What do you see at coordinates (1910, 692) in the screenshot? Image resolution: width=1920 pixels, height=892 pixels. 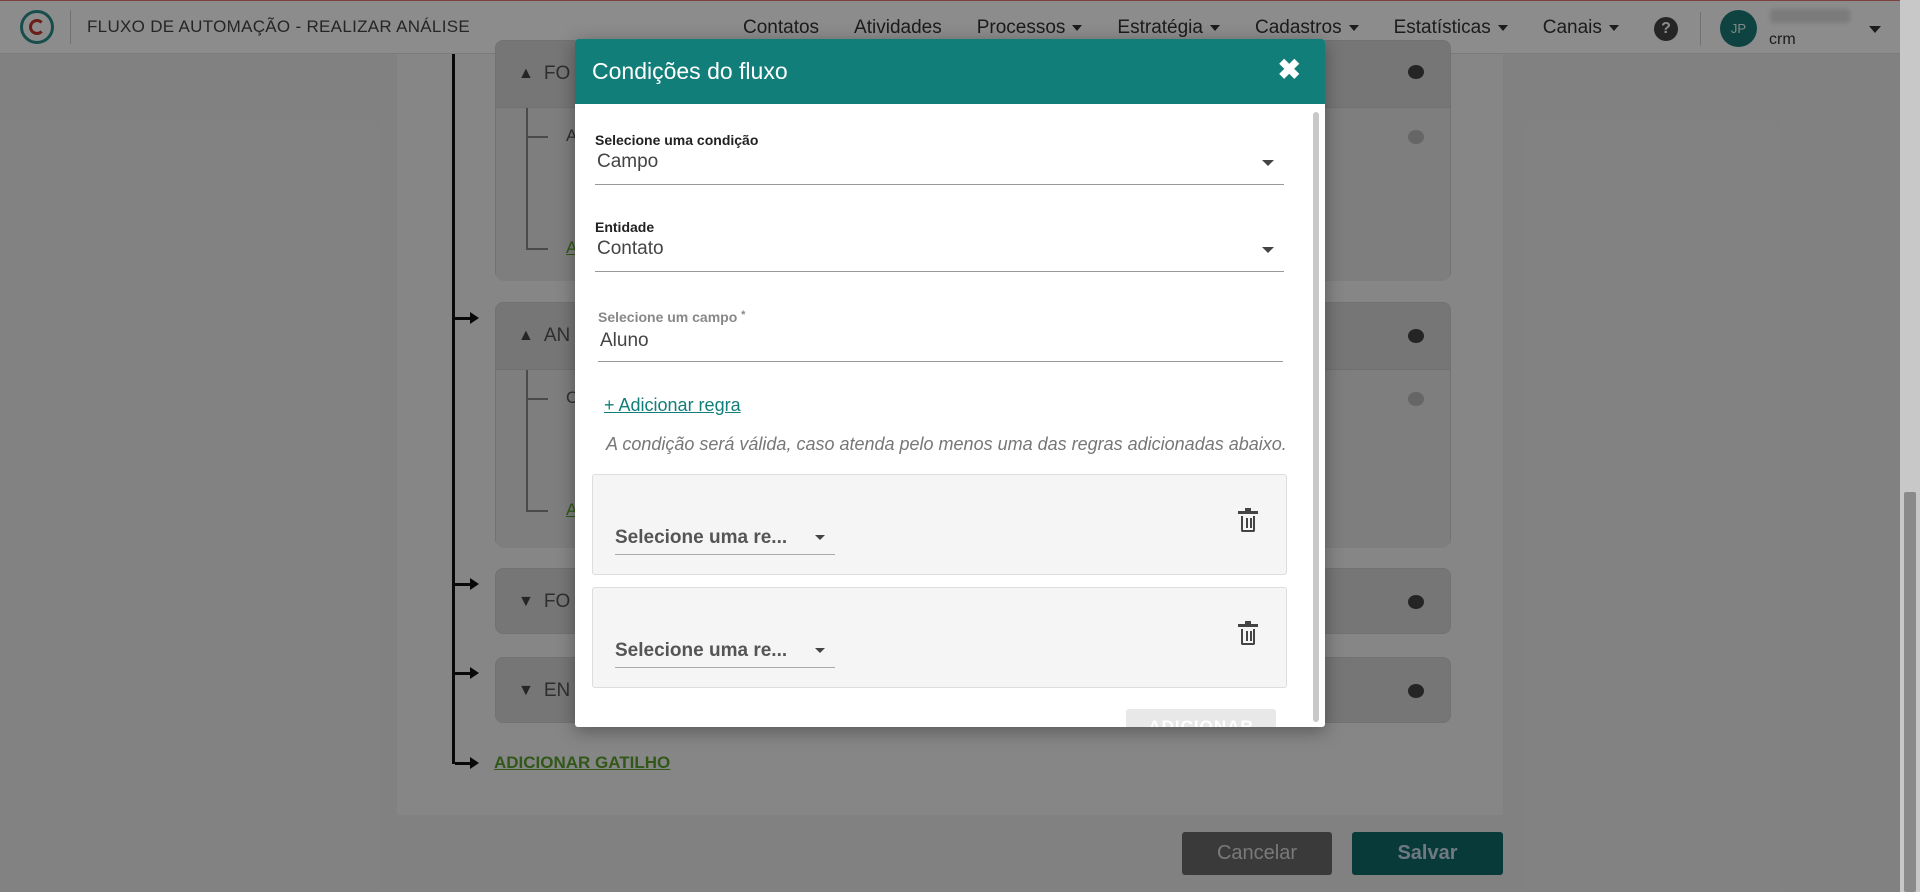 I see `scrollbar-thumb` at bounding box center [1910, 692].